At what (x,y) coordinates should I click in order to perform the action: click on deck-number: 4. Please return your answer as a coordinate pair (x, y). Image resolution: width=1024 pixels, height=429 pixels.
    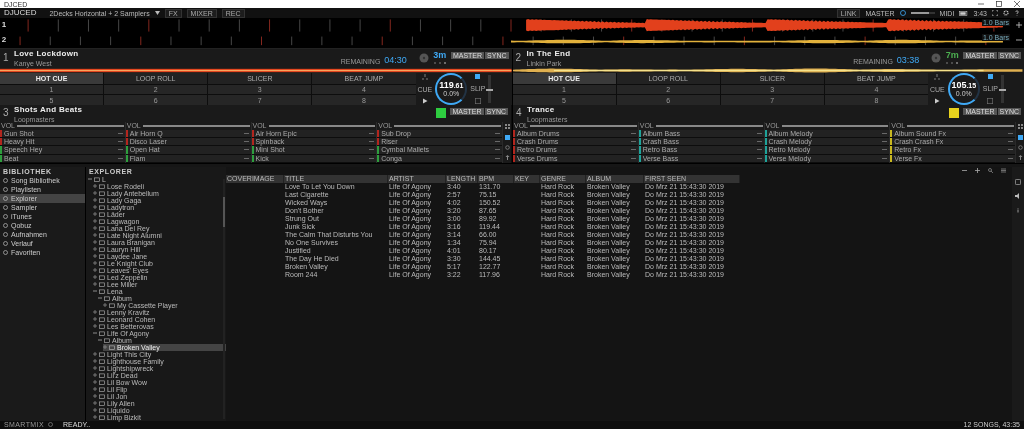
    Looking at the image, I should click on (519, 113).